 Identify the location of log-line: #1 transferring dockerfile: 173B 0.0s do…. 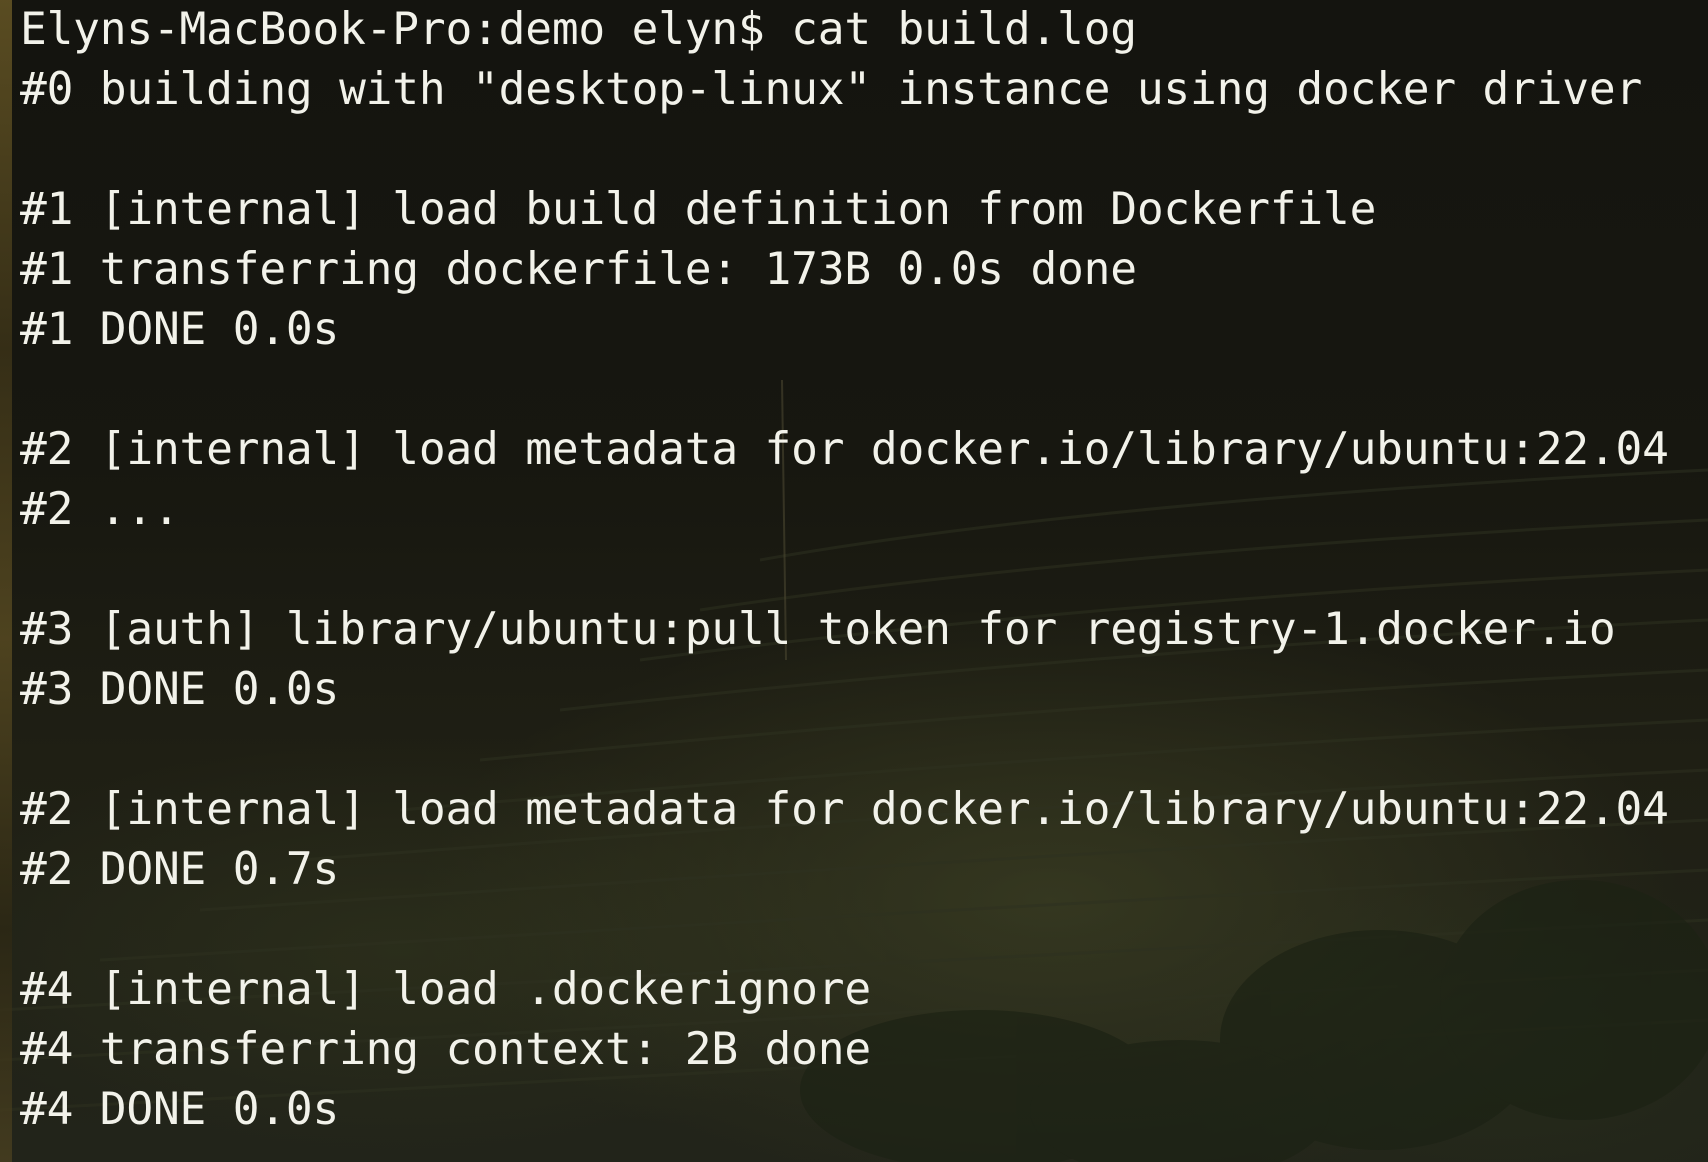
(578, 269).